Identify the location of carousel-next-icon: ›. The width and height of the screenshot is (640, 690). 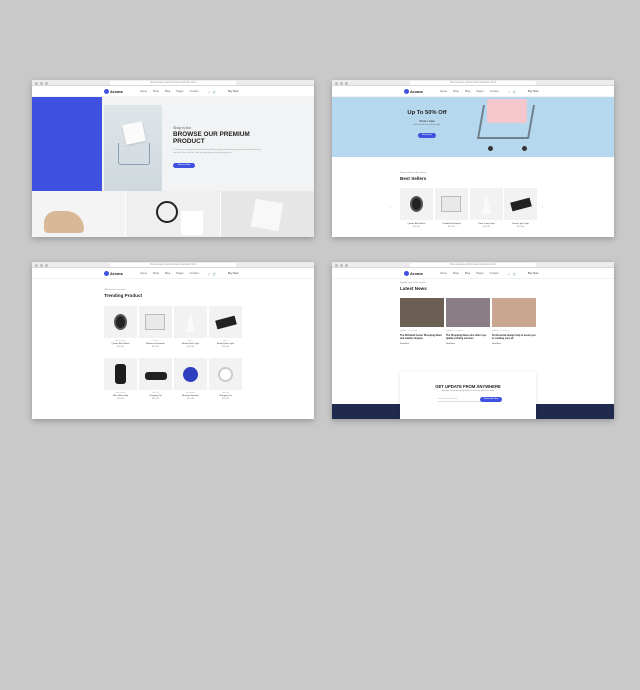
(542, 206).